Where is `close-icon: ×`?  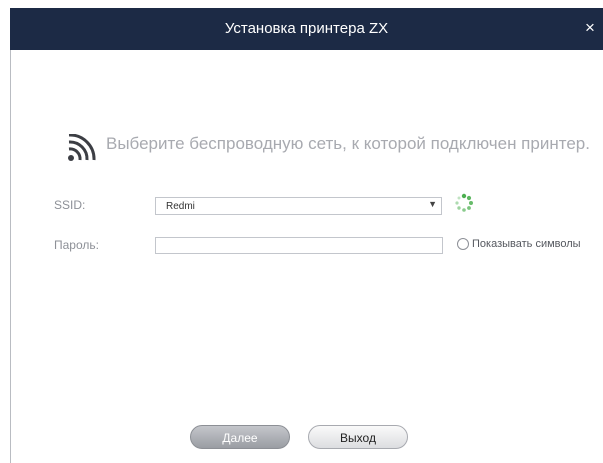
close-icon: × is located at coordinates (590, 28).